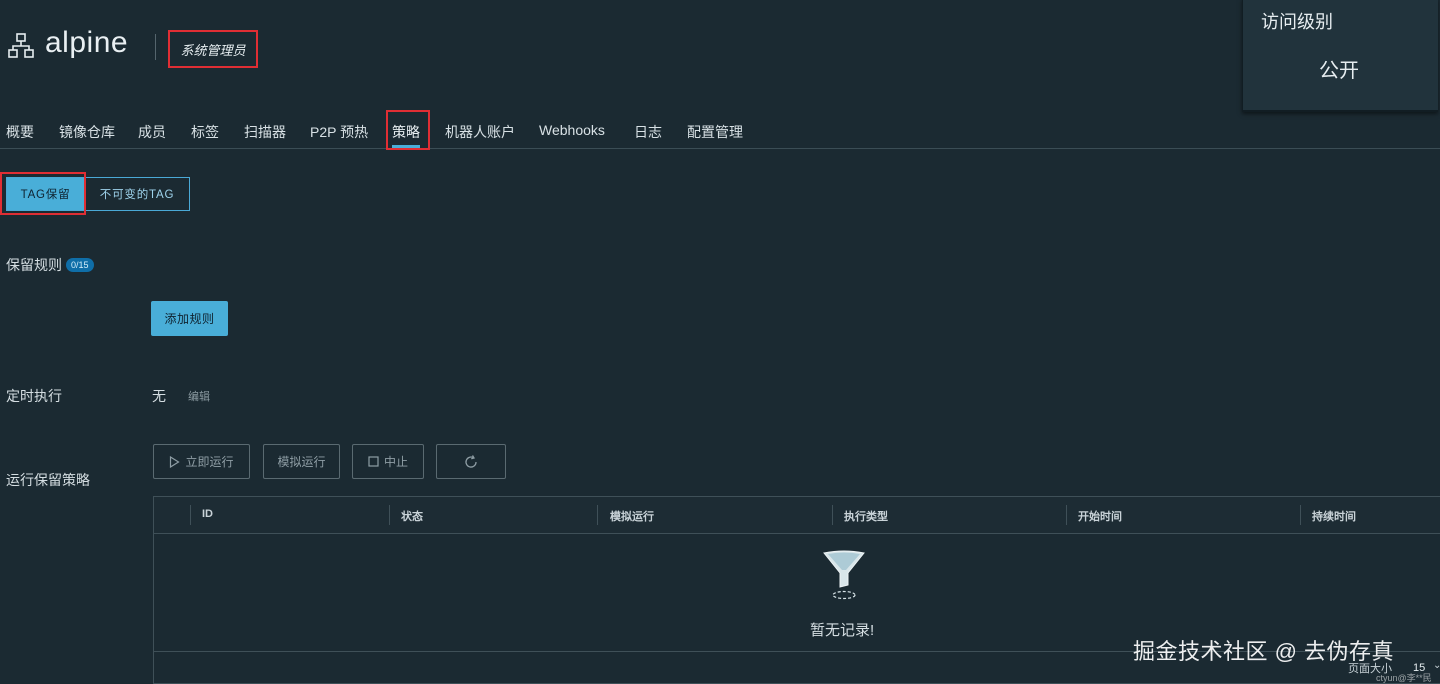  I want to click on role-label: 系统管理员, so click(213, 49).